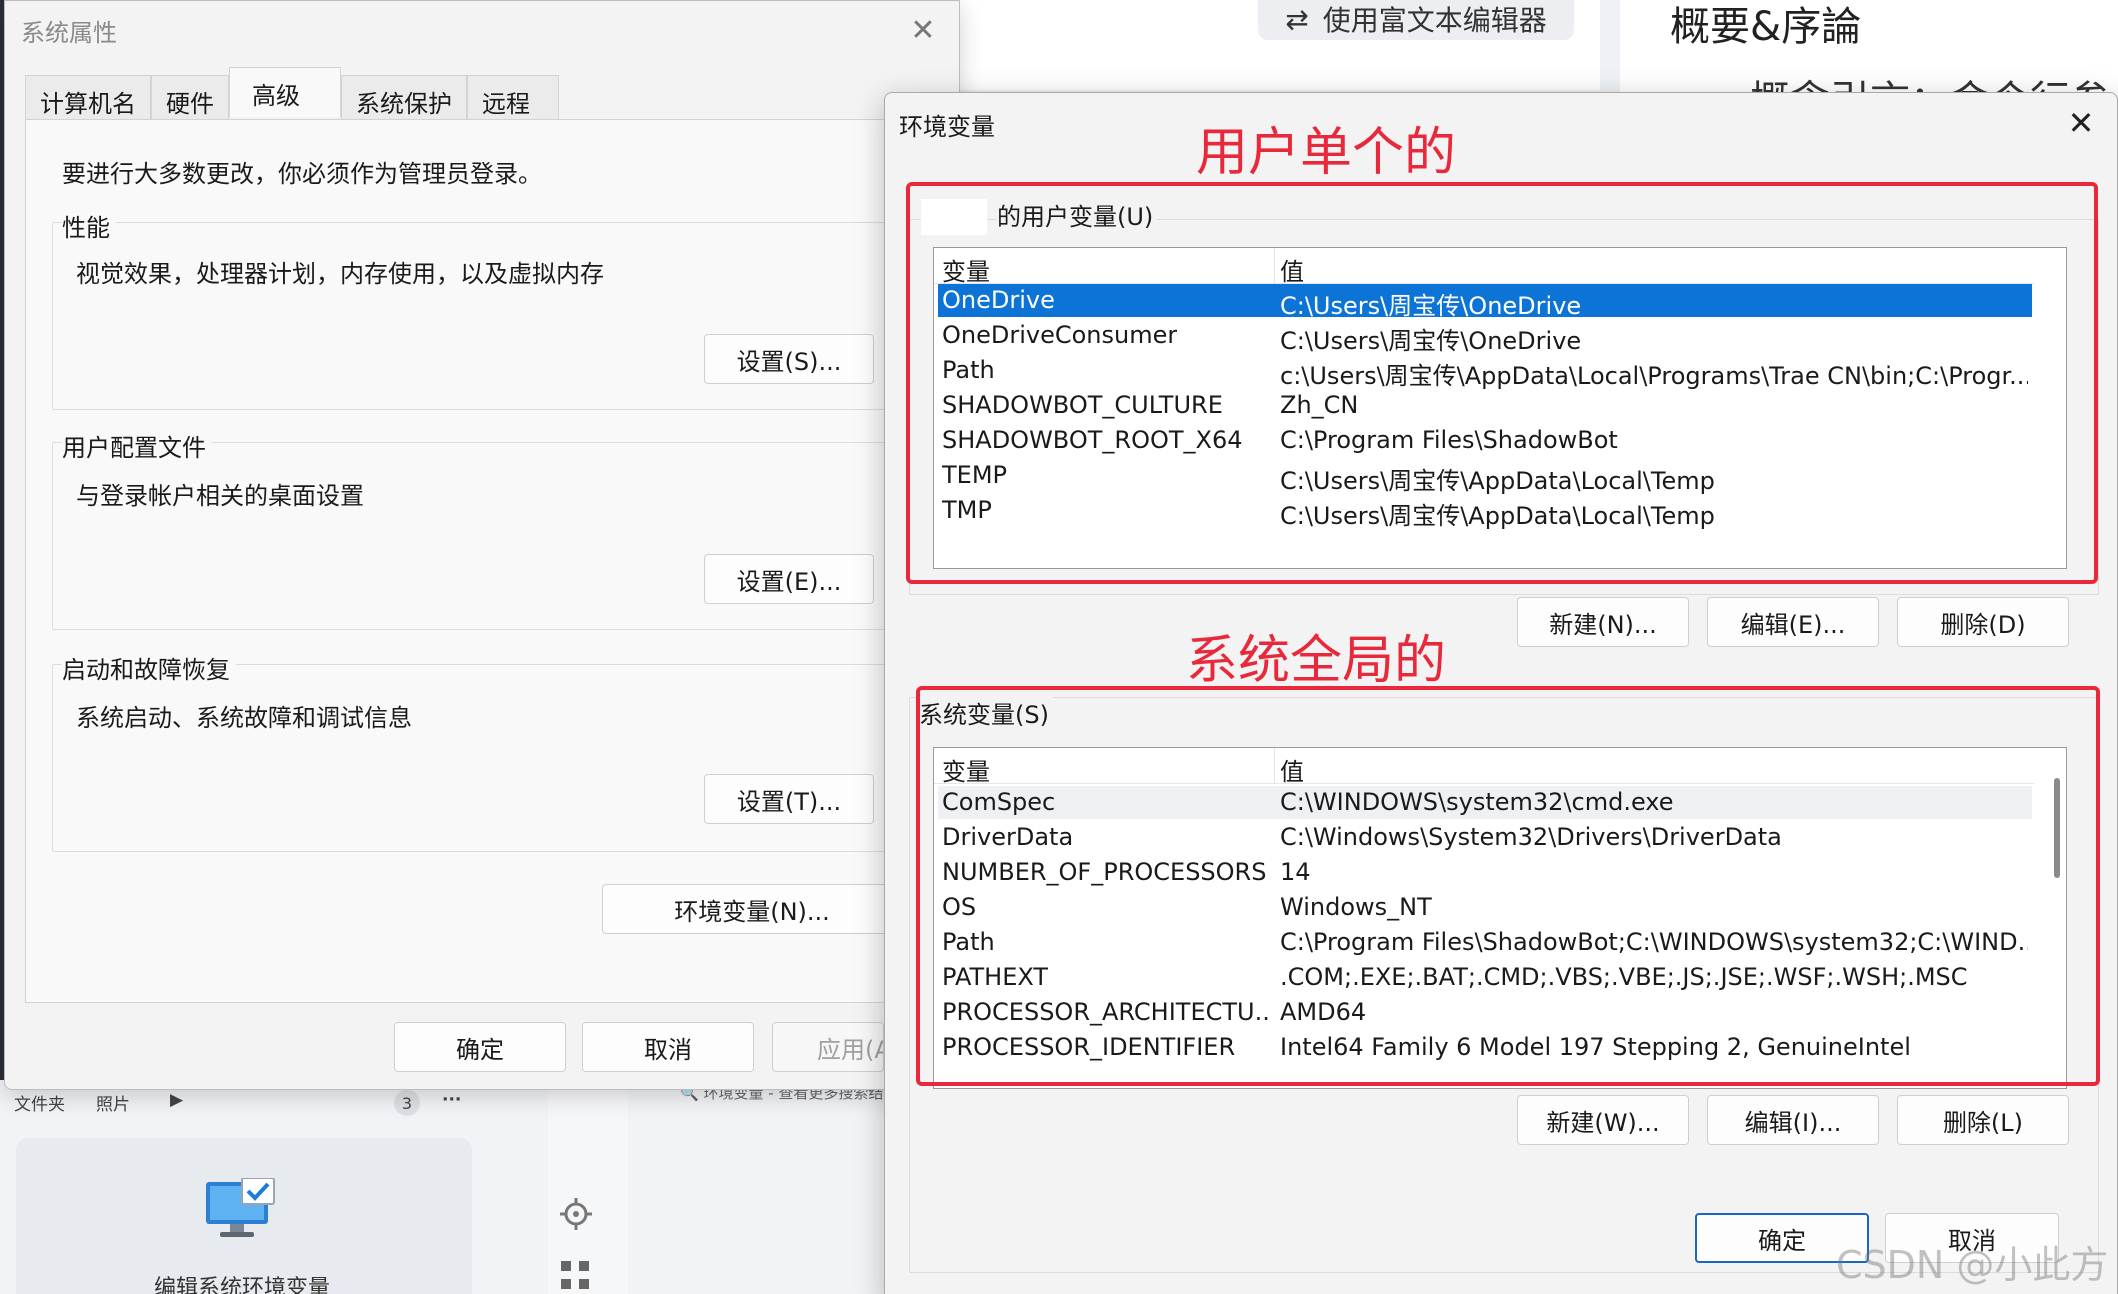 The width and height of the screenshot is (2118, 1294). Describe the element at coordinates (513, 97) in the screenshot. I see `tab-remote: 远程` at that location.